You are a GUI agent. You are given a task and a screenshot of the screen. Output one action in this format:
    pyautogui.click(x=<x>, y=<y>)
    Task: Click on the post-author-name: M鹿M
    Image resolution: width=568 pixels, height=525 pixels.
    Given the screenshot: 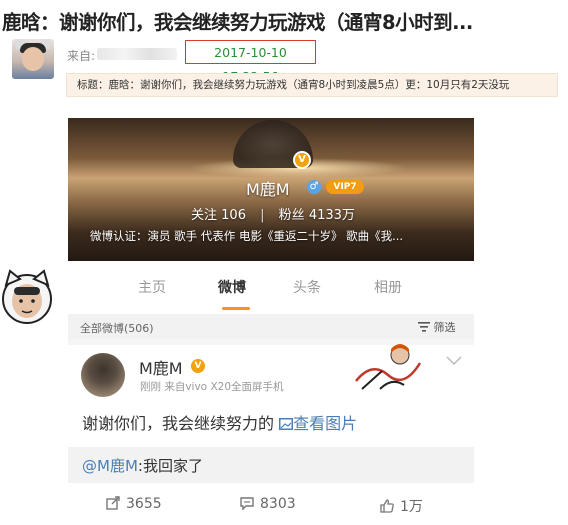 What is the action you would take?
    pyautogui.click(x=161, y=367)
    